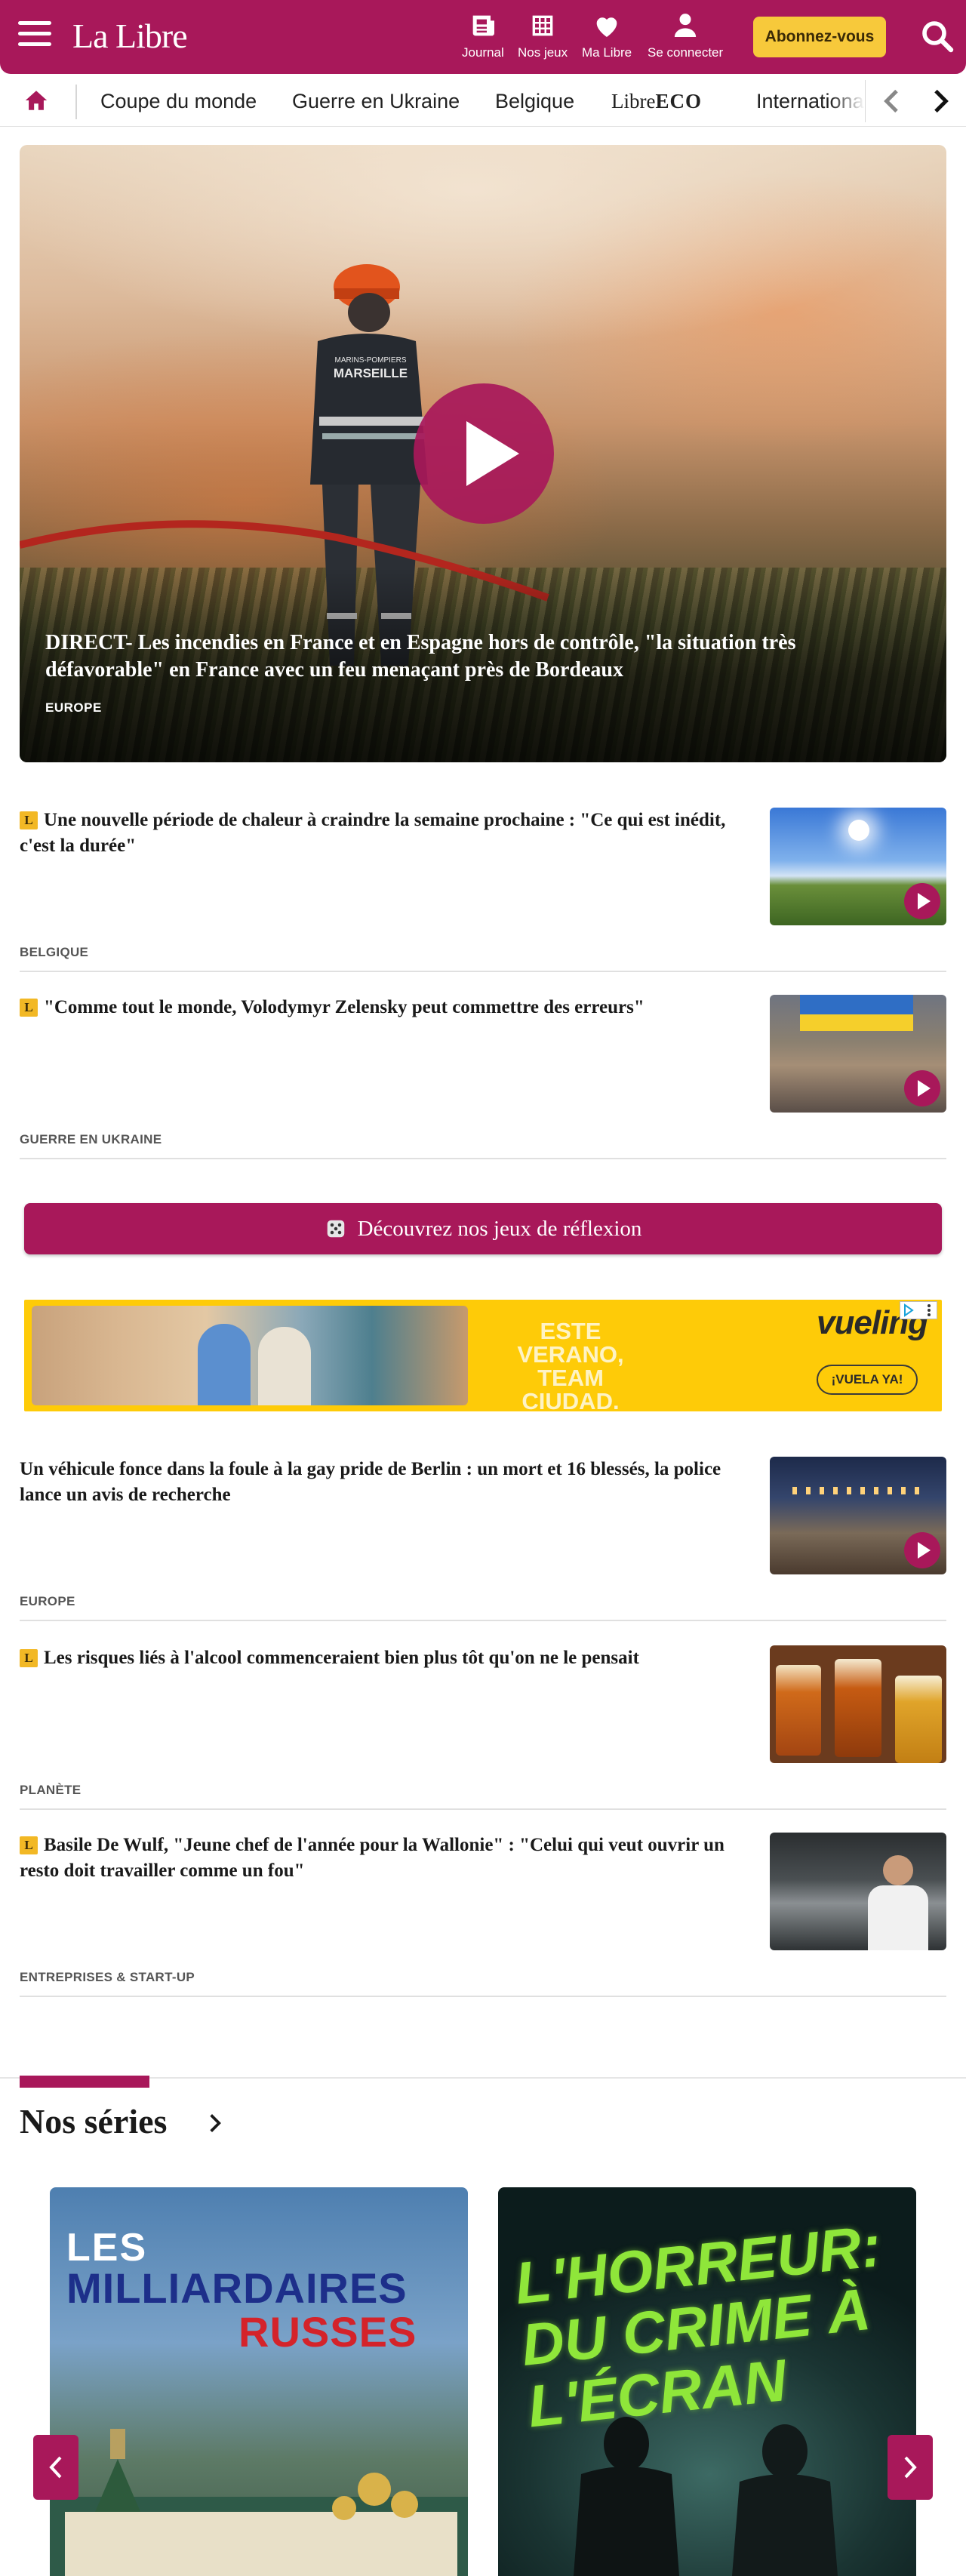 The height and width of the screenshot is (2576, 966). Describe the element at coordinates (856, 1022) in the screenshot. I see `flag-yellow` at that location.